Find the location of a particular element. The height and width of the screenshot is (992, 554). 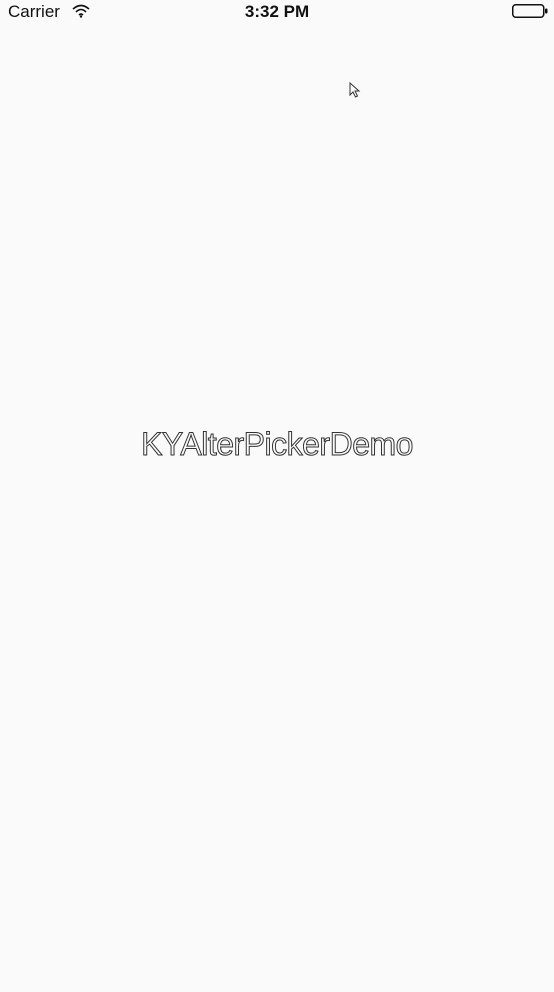

battery-icon is located at coordinates (530, 11).